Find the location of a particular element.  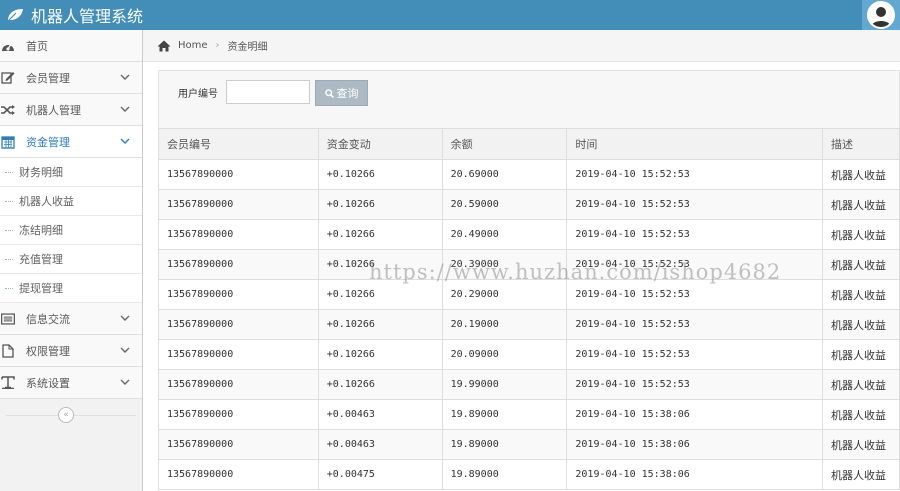

sidebar-collapse-button: « is located at coordinates (66, 415).